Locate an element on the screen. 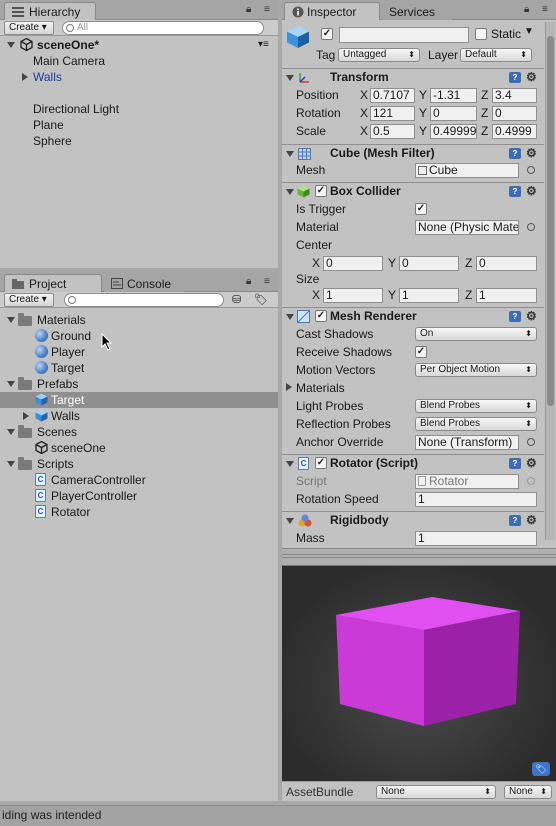  tree-item-player-controller: C PlayerController is located at coordinates (139, 496).